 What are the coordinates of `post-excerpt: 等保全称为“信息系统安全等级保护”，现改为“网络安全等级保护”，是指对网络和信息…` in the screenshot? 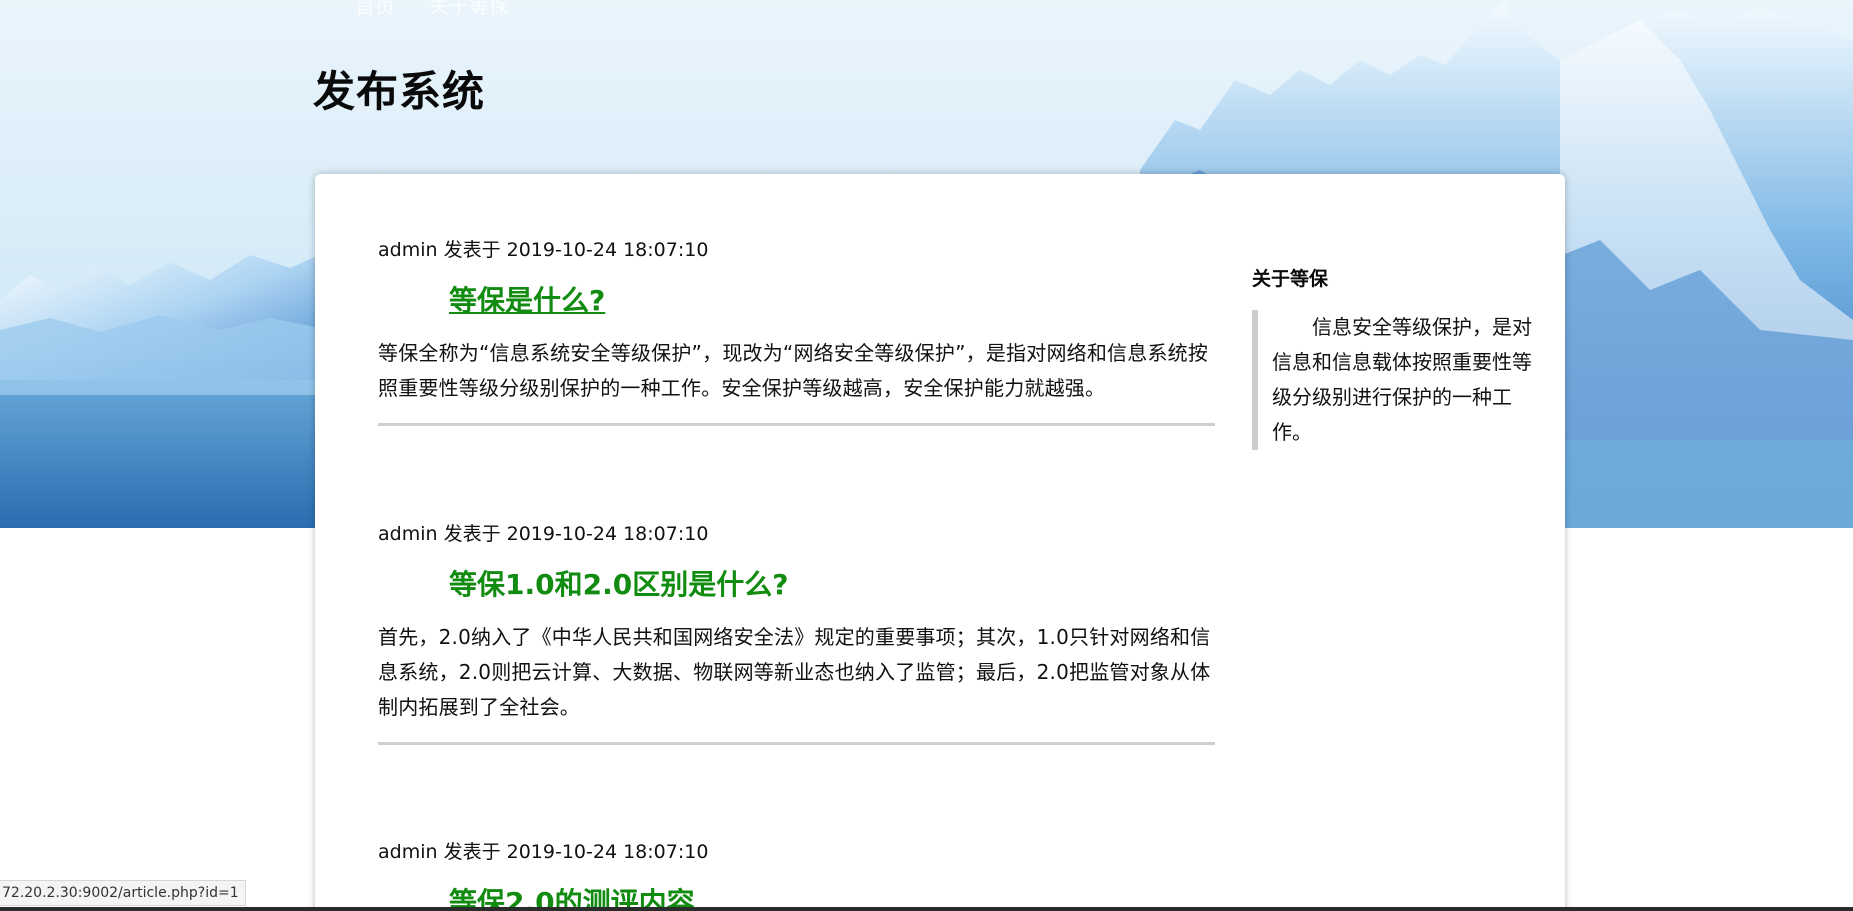 It's located at (793, 370).